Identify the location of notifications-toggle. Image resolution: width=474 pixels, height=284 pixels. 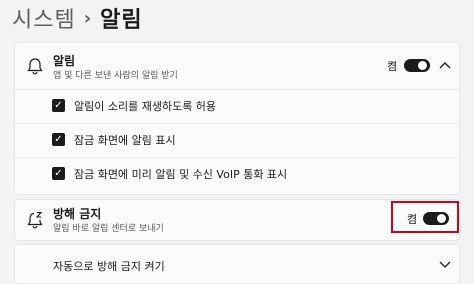
(417, 65).